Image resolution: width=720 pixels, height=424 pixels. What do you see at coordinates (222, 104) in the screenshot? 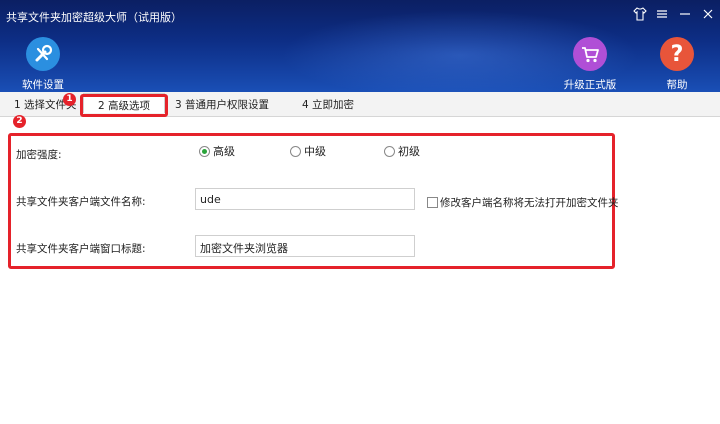
I see `tab-user-permissions: 3 普通用户权限设置` at bounding box center [222, 104].